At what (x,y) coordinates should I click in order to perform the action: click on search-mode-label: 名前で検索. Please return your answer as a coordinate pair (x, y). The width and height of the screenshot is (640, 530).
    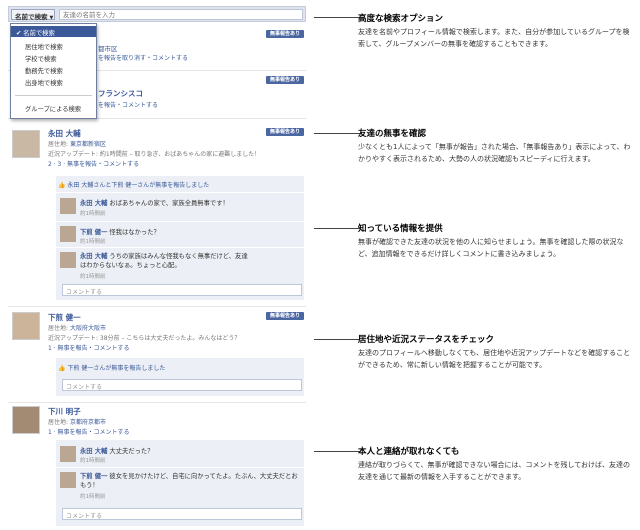
    Looking at the image, I should click on (31, 17).